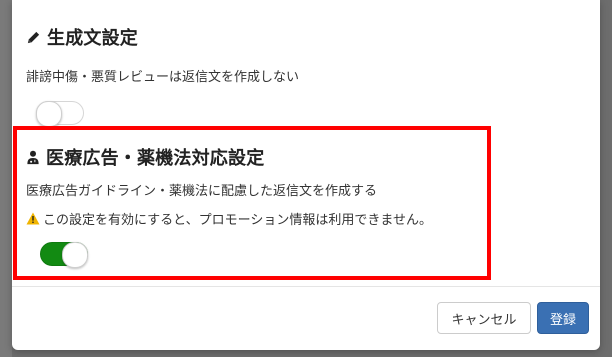  I want to click on warning-icon, so click(33, 218).